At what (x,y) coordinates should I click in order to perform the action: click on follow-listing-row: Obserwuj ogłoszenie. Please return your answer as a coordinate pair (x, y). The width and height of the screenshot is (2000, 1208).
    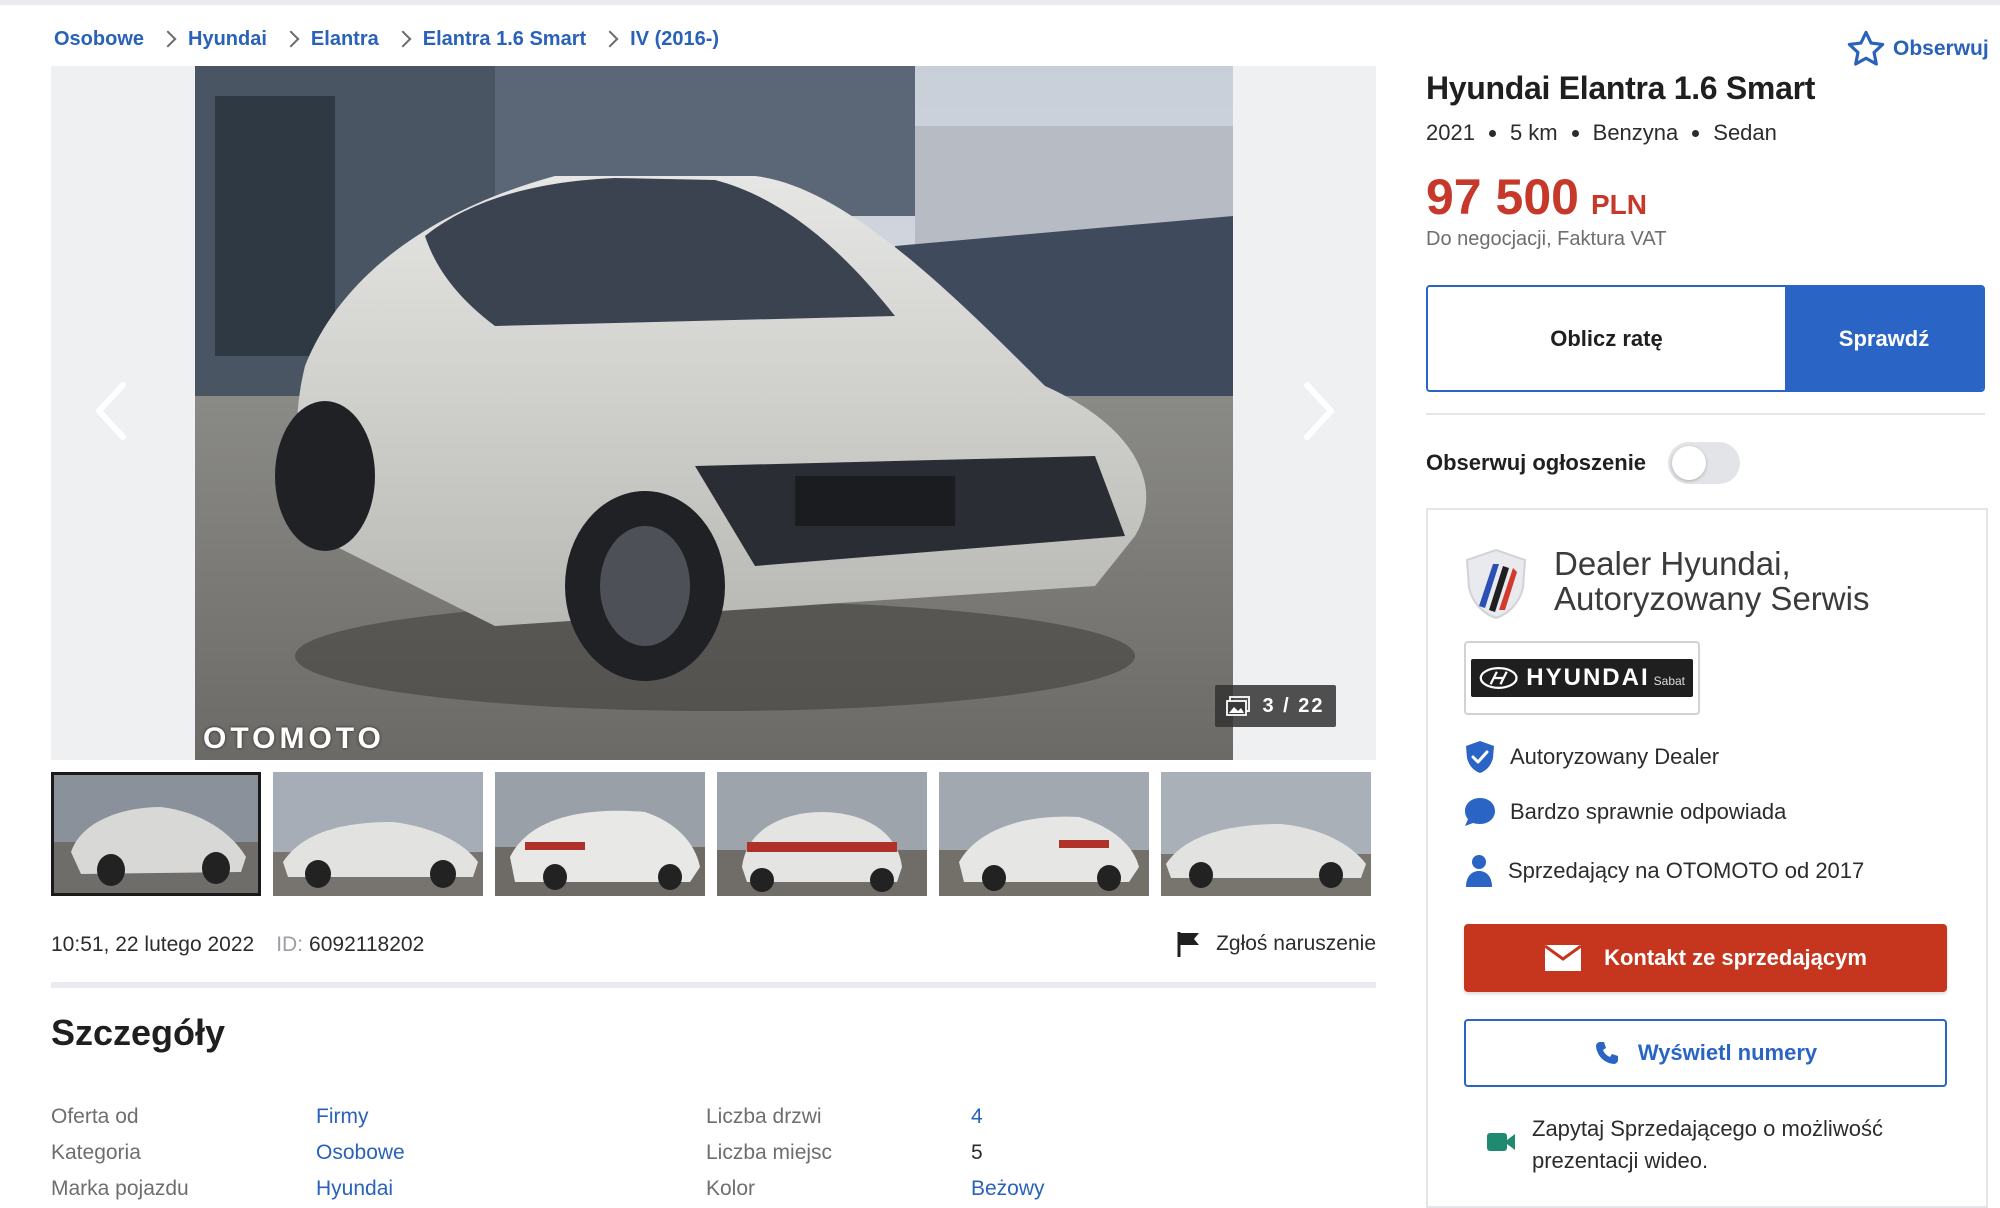
    Looking at the image, I should click on (1705, 463).